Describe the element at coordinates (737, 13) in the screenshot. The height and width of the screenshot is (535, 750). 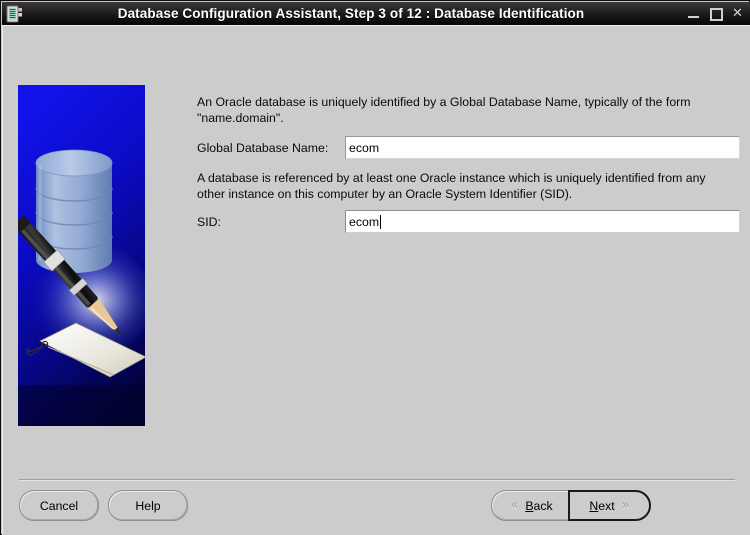
I see `close-button: ✕` at that location.